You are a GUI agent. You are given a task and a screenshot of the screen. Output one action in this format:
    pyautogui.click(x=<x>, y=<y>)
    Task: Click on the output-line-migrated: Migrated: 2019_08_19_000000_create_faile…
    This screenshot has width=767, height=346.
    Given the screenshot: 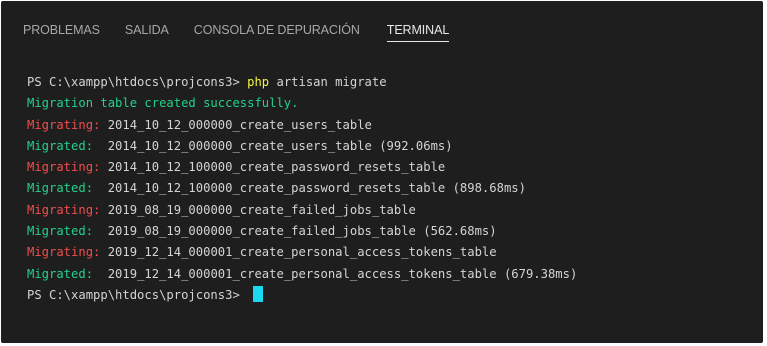 What is the action you would take?
    pyautogui.click(x=302, y=231)
    